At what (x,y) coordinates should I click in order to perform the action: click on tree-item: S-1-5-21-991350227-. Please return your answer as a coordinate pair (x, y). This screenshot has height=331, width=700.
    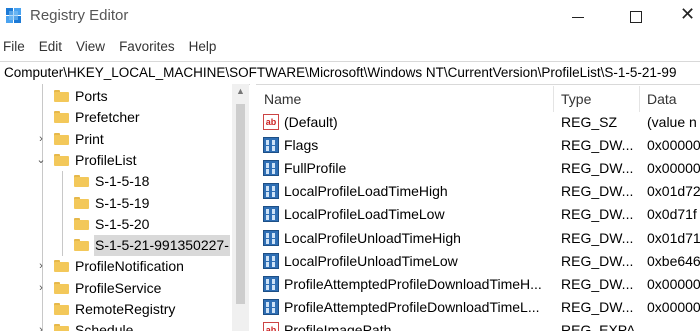
    Looking at the image, I should click on (116, 246).